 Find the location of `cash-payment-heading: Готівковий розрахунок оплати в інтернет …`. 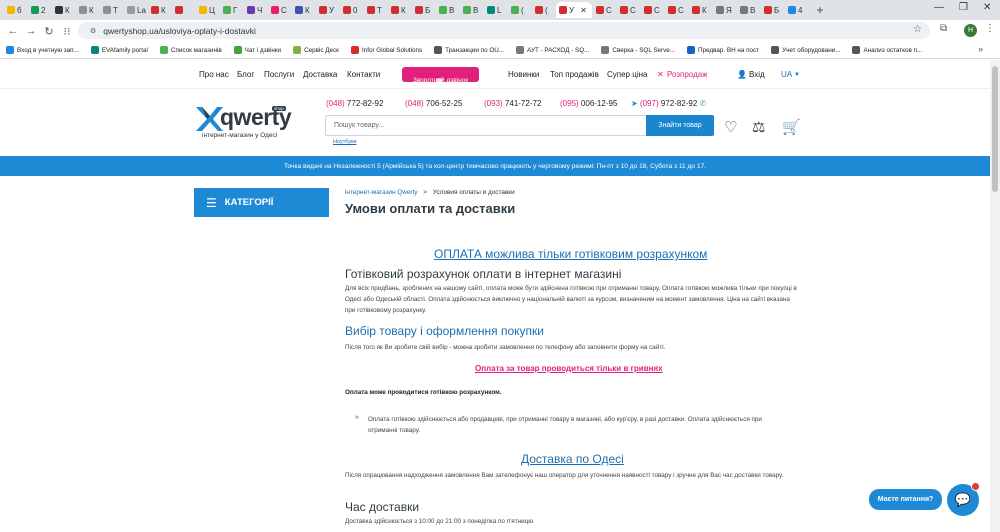

cash-payment-heading: Готівковий розрахунок оплати в інтернет … is located at coordinates (483, 274).